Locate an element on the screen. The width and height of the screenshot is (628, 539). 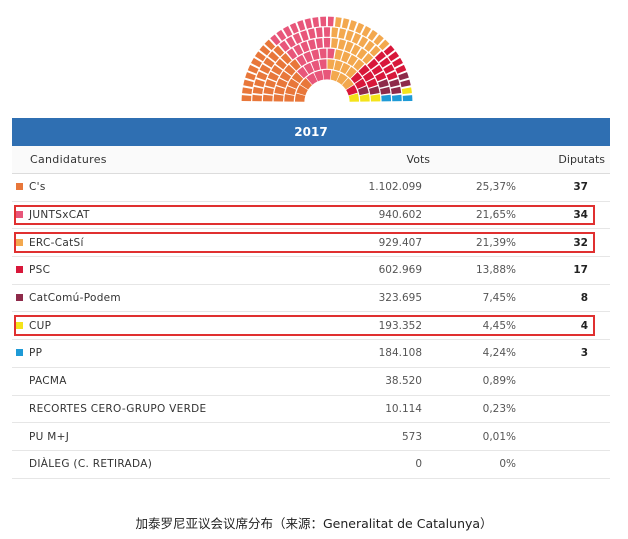
party-vote-percent: 7,45% is located at coordinates (499, 298).